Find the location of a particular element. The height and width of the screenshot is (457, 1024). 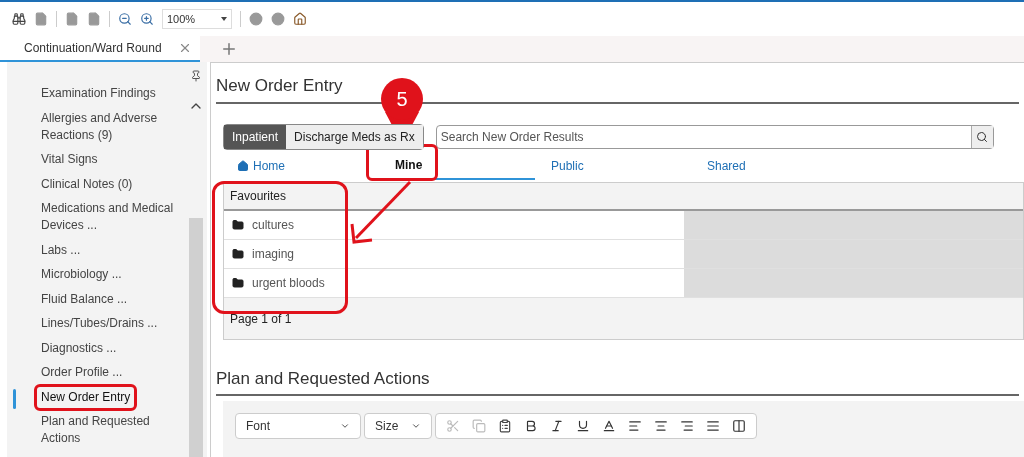

sidebar-item: Plan and Requested Actions is located at coordinates (109, 430).